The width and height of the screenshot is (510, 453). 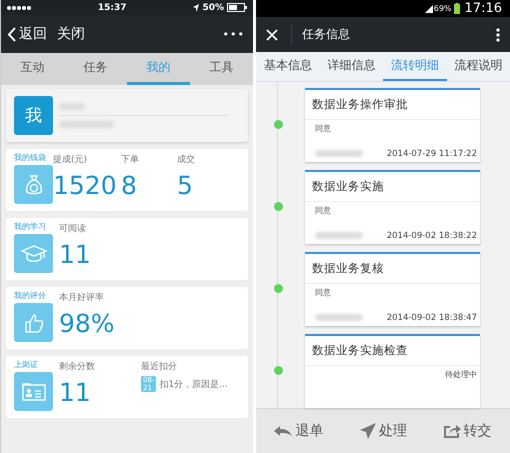 What do you see at coordinates (213, 7) in the screenshot?
I see `battery-level: 50%` at bounding box center [213, 7].